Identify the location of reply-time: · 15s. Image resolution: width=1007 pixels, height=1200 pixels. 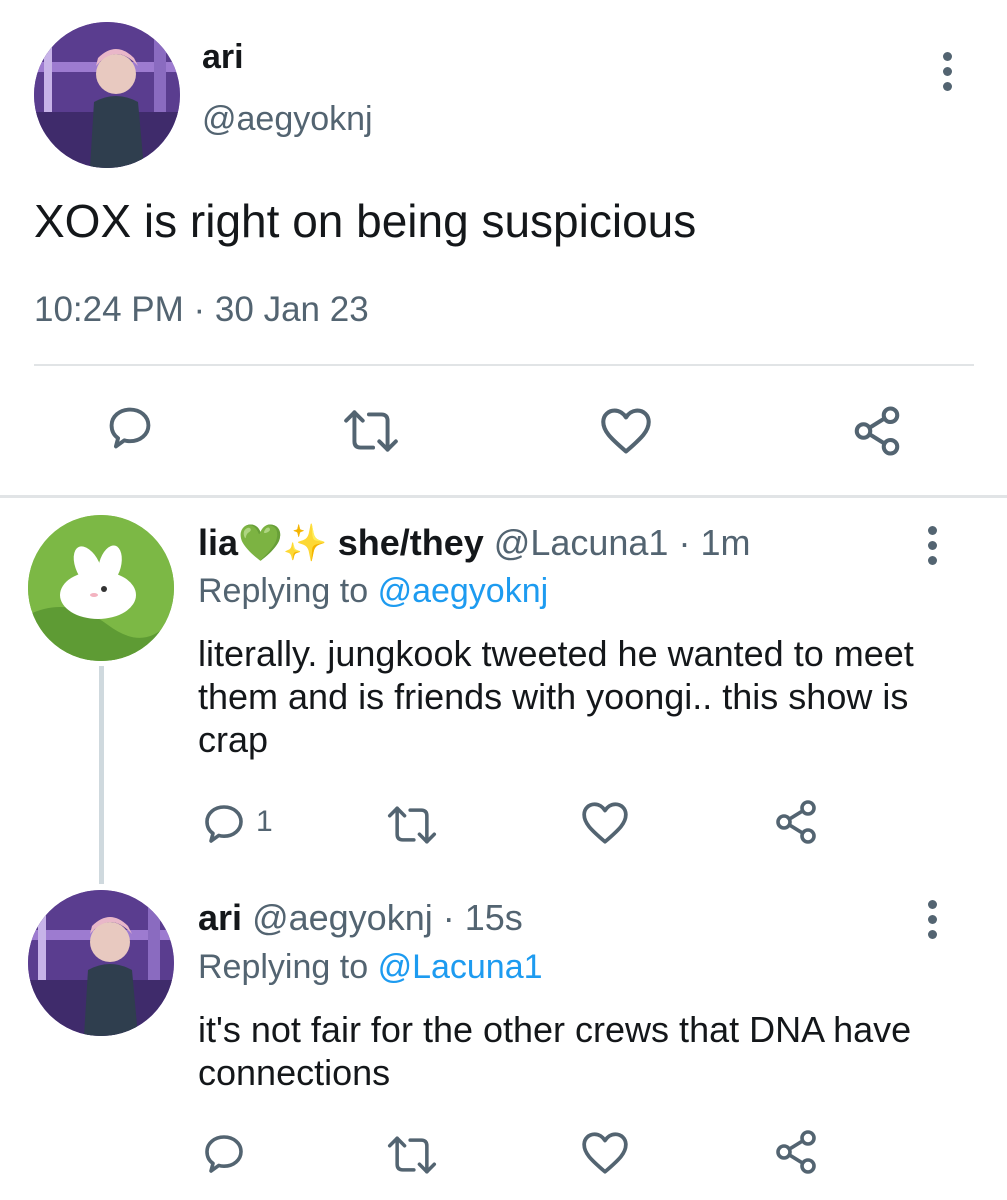
(483, 917).